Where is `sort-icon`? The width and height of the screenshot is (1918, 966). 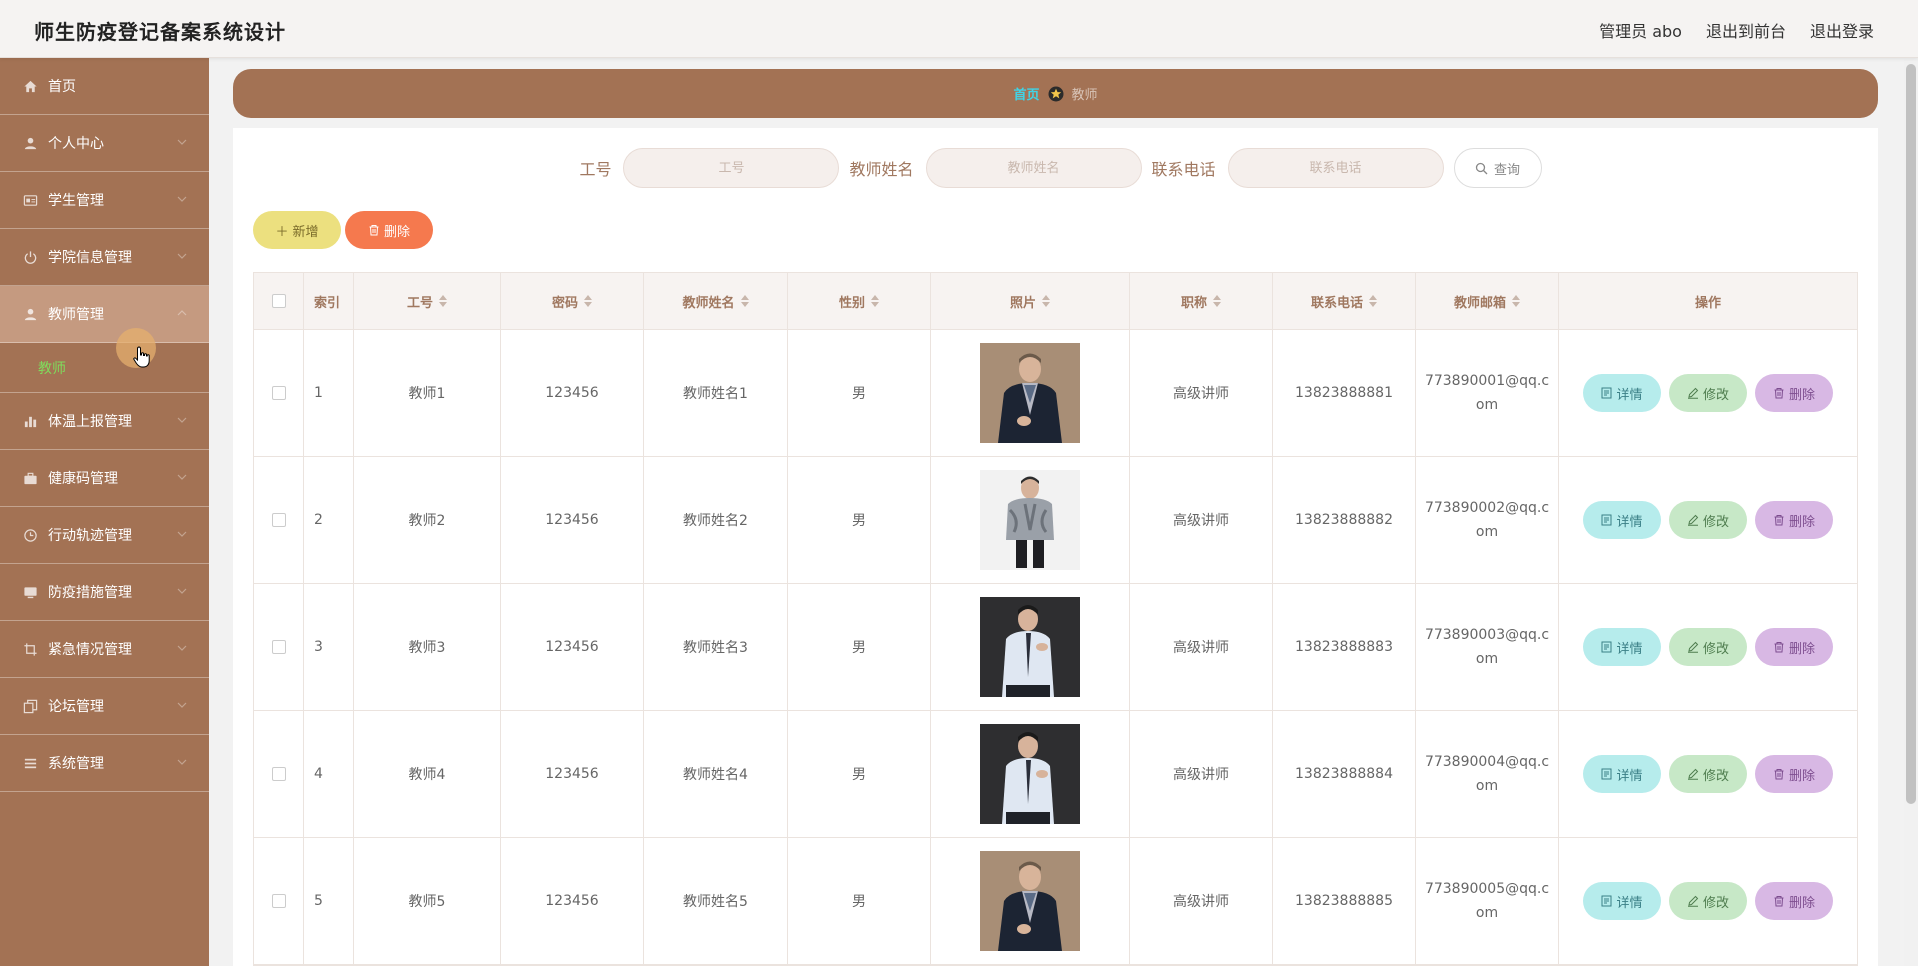
sort-icon is located at coordinates (875, 301).